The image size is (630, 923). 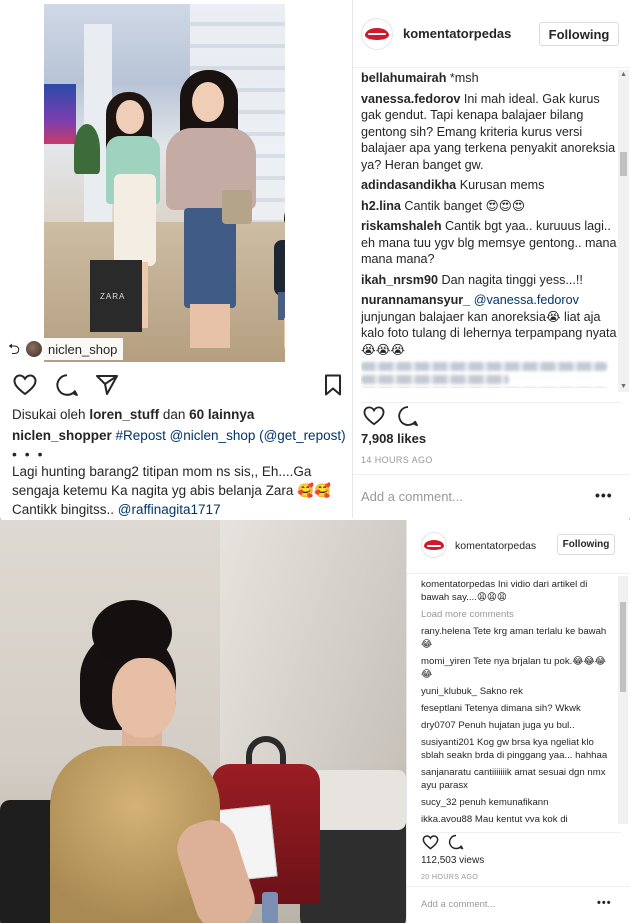 I want to click on bookmark-icon, so click(x=333, y=385).